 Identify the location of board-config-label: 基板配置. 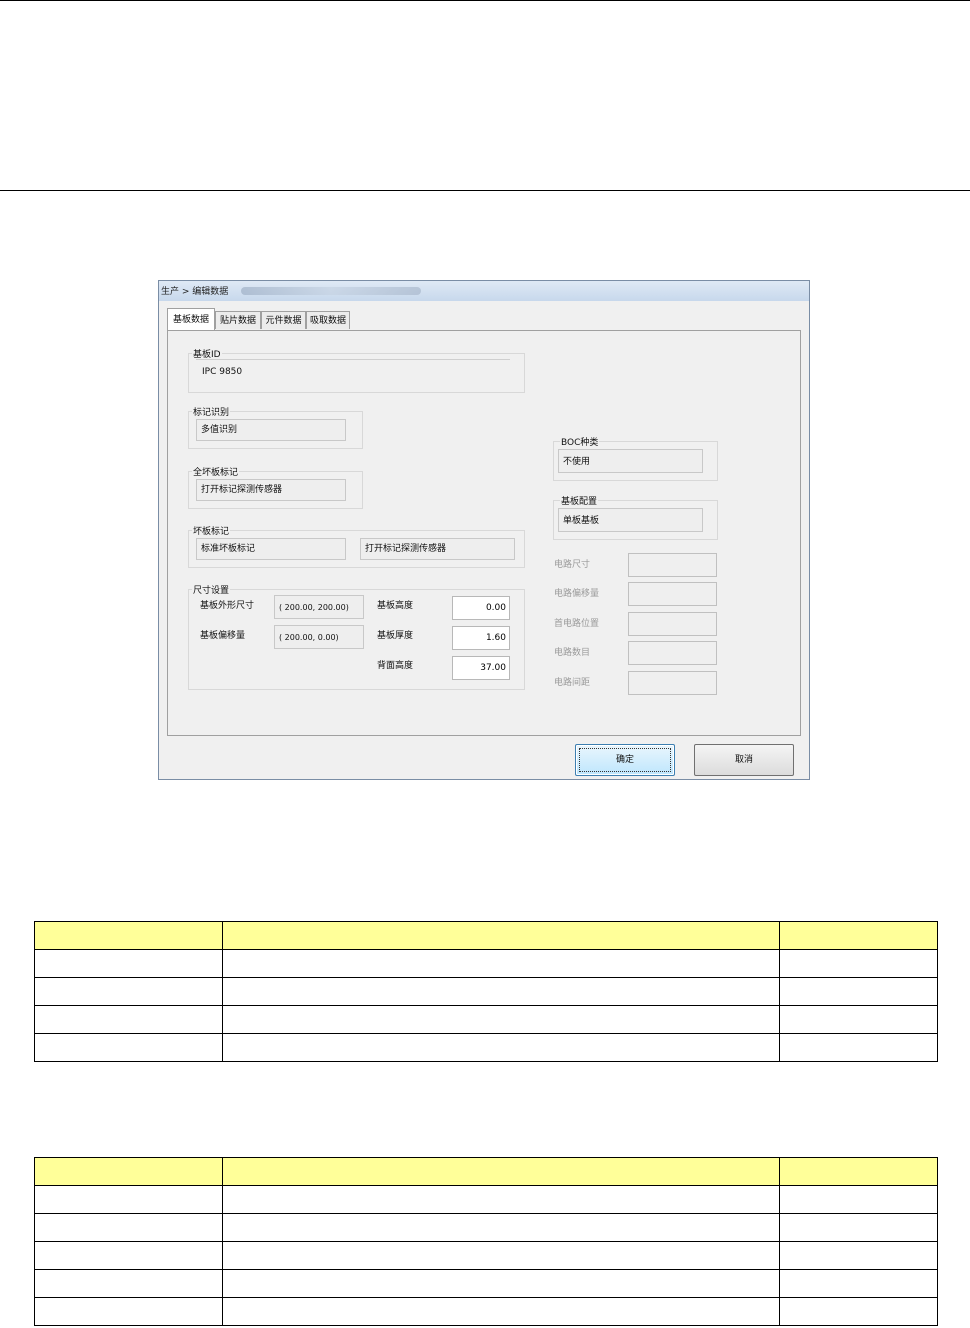
(579, 500).